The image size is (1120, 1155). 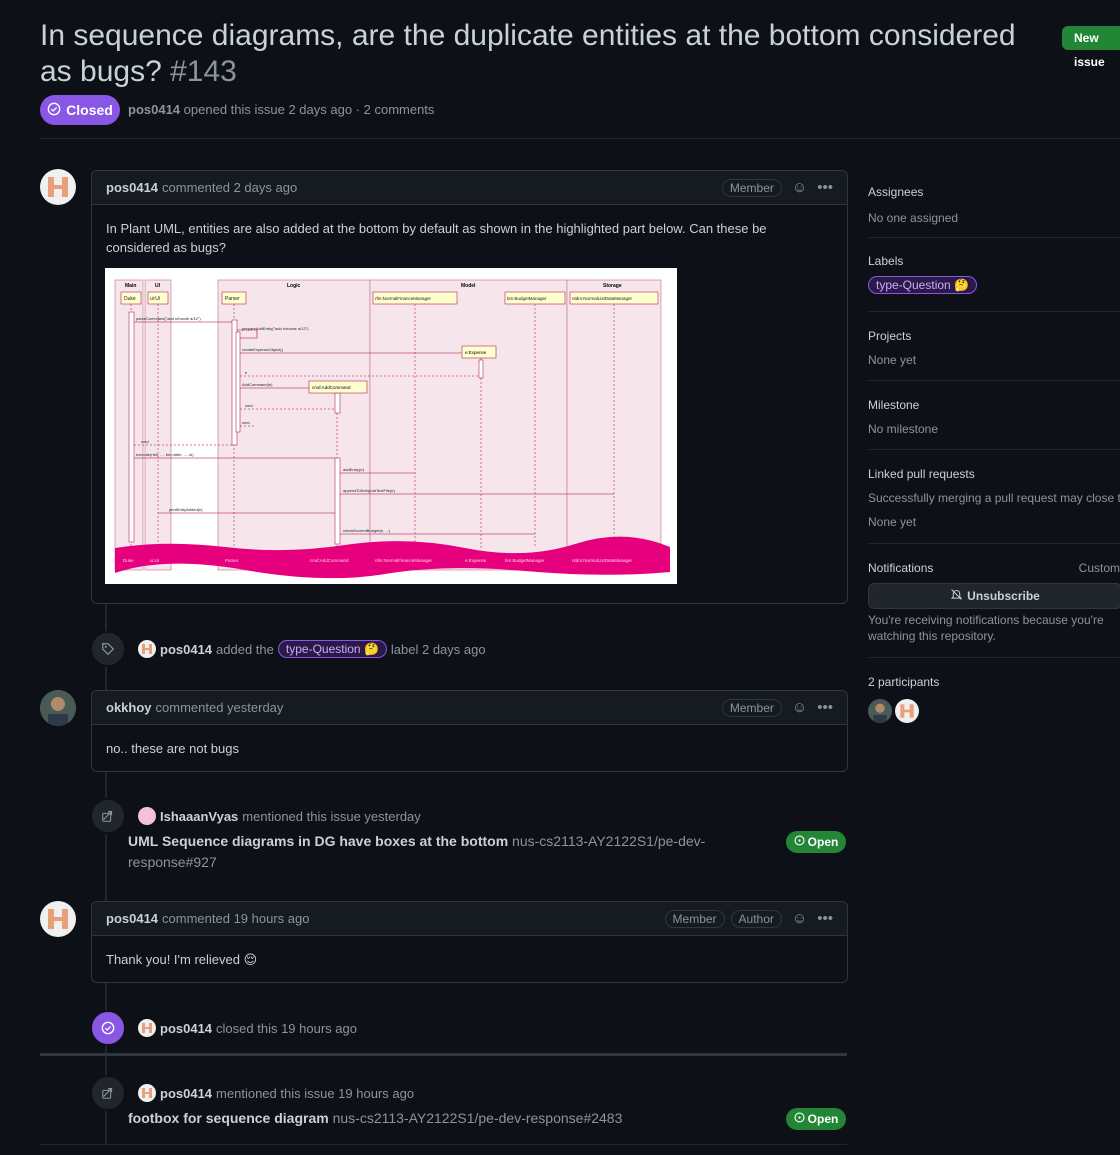 What do you see at coordinates (478, 1118) in the screenshot?
I see `reference-repo: nus-cs2113-AY2122S1/pe-dev-response#2483` at bounding box center [478, 1118].